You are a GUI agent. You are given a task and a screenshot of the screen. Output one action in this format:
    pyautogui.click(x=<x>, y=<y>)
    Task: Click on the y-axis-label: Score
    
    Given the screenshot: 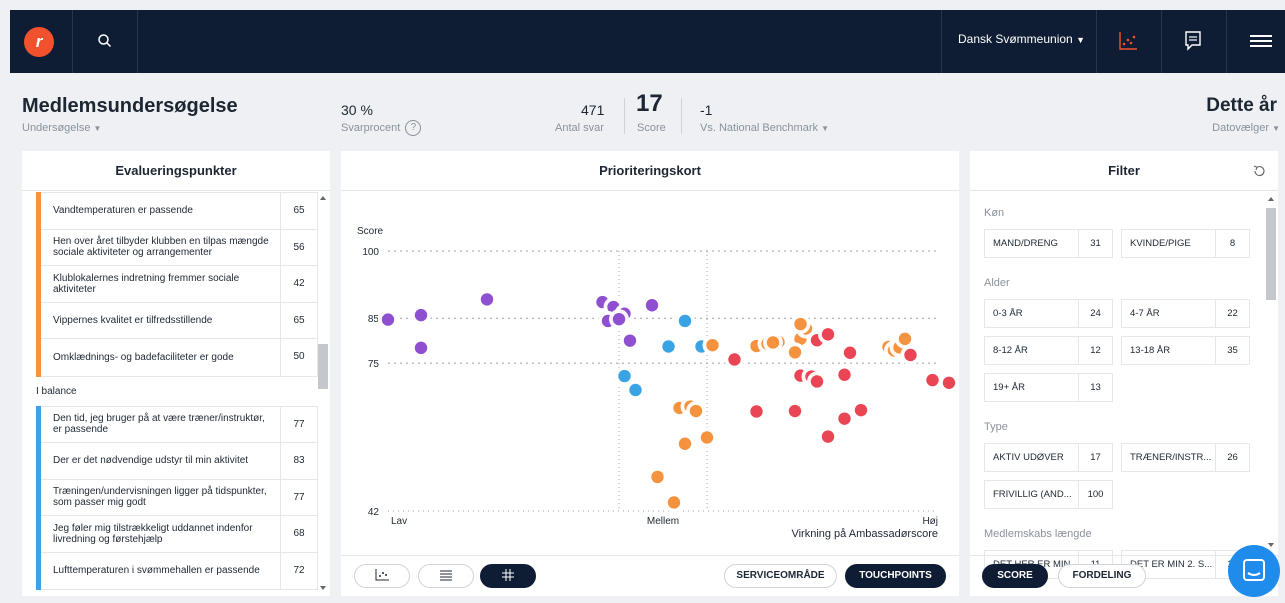 What is the action you would take?
    pyautogui.click(x=370, y=231)
    